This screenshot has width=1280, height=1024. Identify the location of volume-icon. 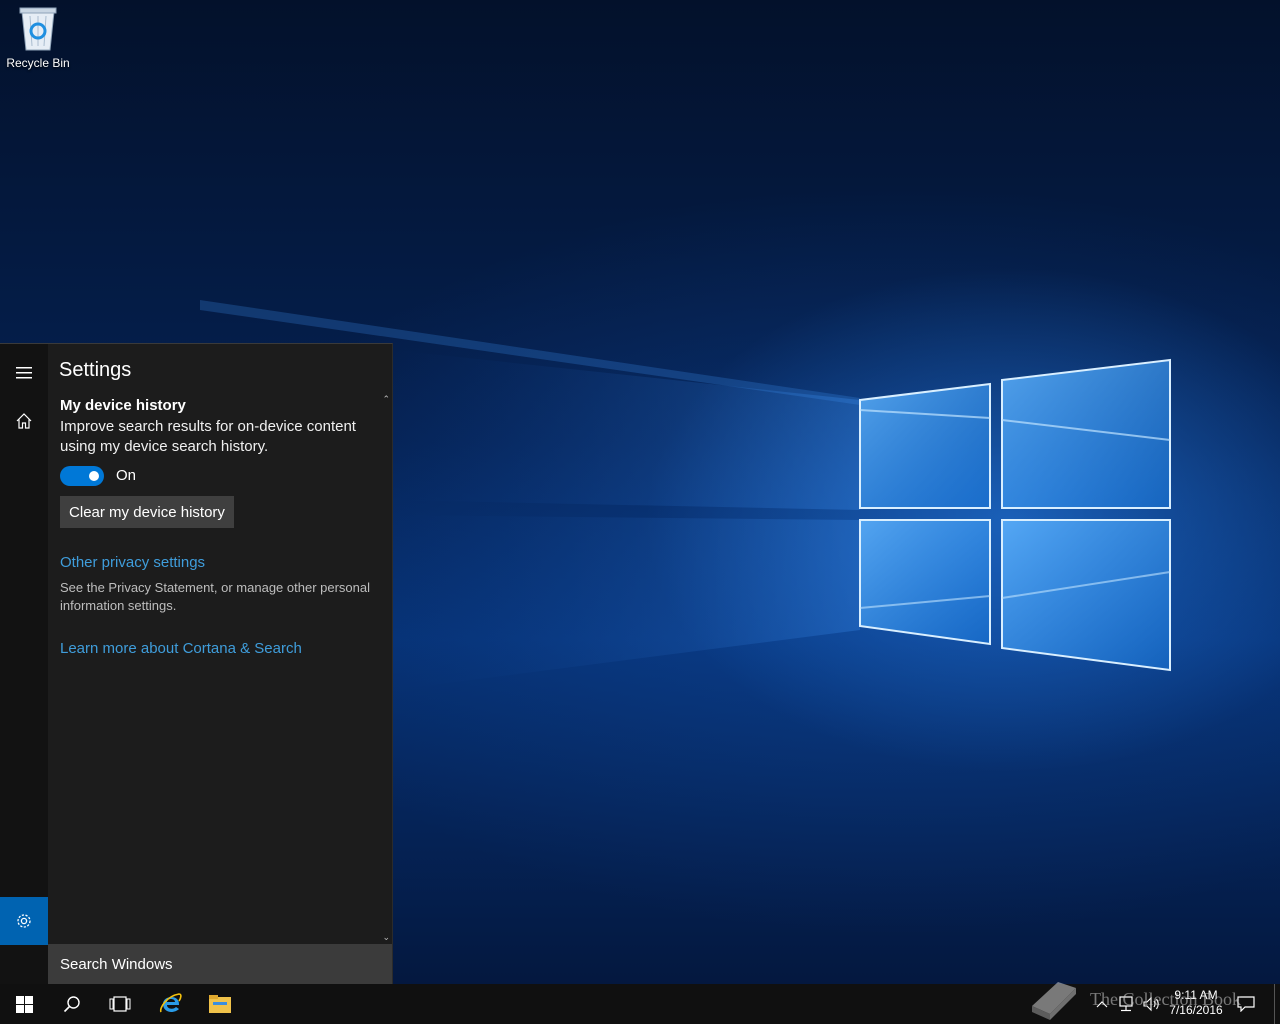
(1151, 1004).